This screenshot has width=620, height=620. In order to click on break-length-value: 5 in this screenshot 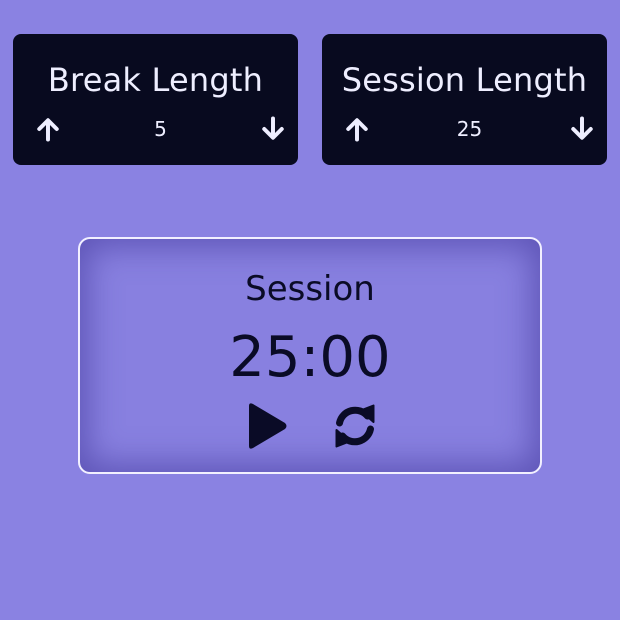, I will do `click(160, 129)`.